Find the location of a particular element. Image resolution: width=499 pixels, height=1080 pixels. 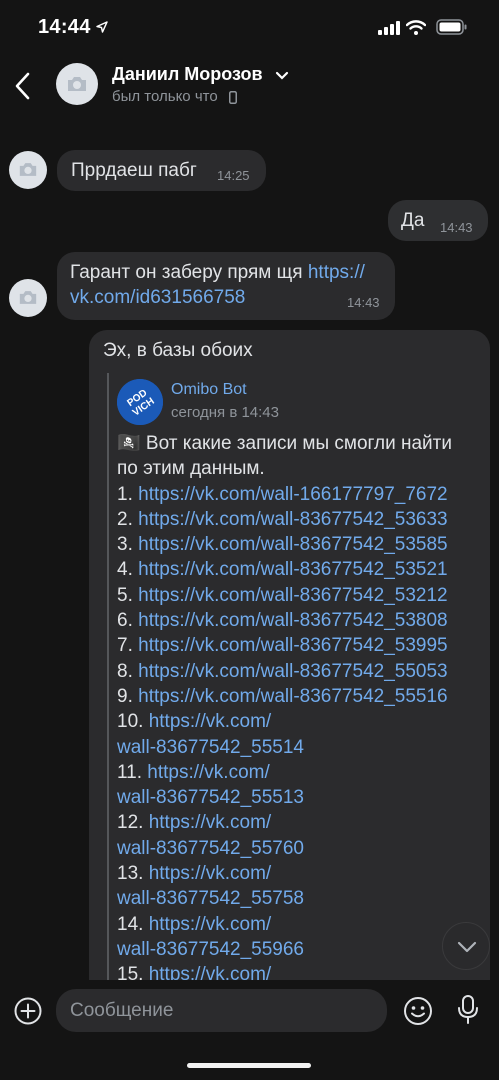

list-item: 10. https://vk.com/ is located at coordinates (300, 721).